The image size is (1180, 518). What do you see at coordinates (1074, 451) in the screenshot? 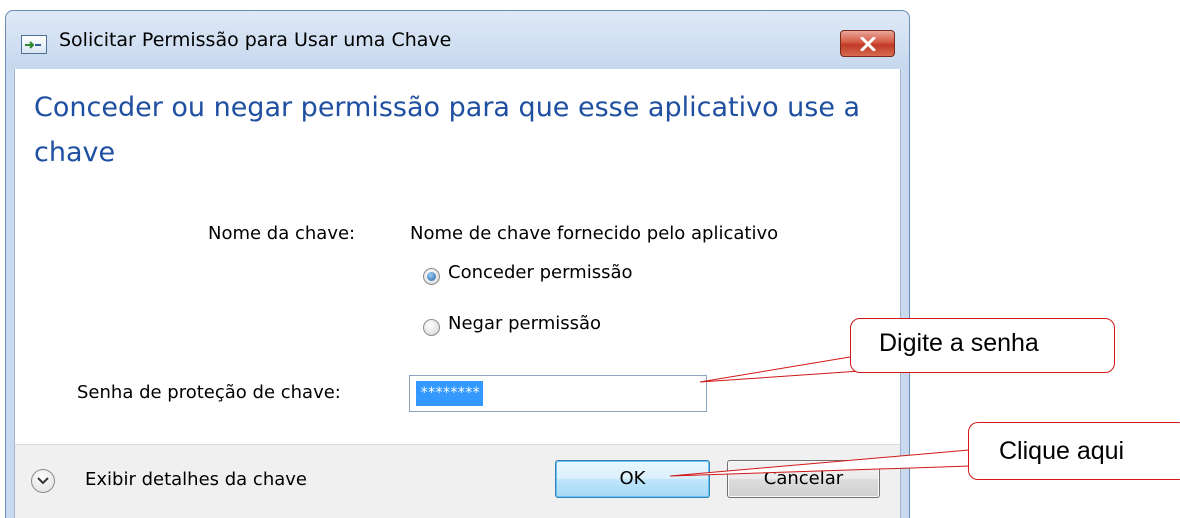
I see `callout-click-hint: Clique aqui` at bounding box center [1074, 451].